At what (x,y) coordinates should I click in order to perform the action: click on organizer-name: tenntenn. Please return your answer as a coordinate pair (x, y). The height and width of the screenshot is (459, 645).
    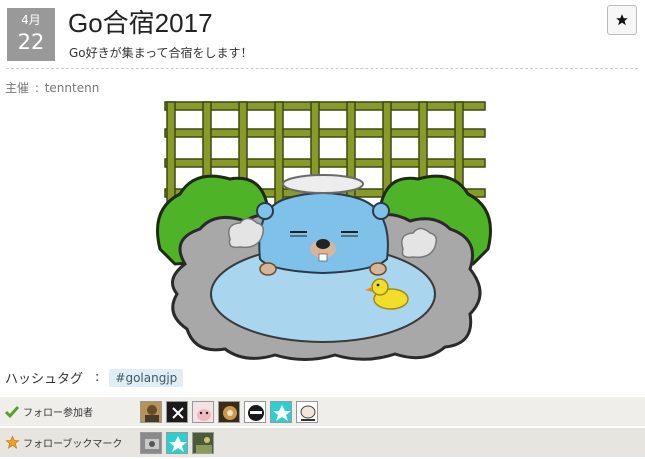
    Looking at the image, I should click on (72, 88).